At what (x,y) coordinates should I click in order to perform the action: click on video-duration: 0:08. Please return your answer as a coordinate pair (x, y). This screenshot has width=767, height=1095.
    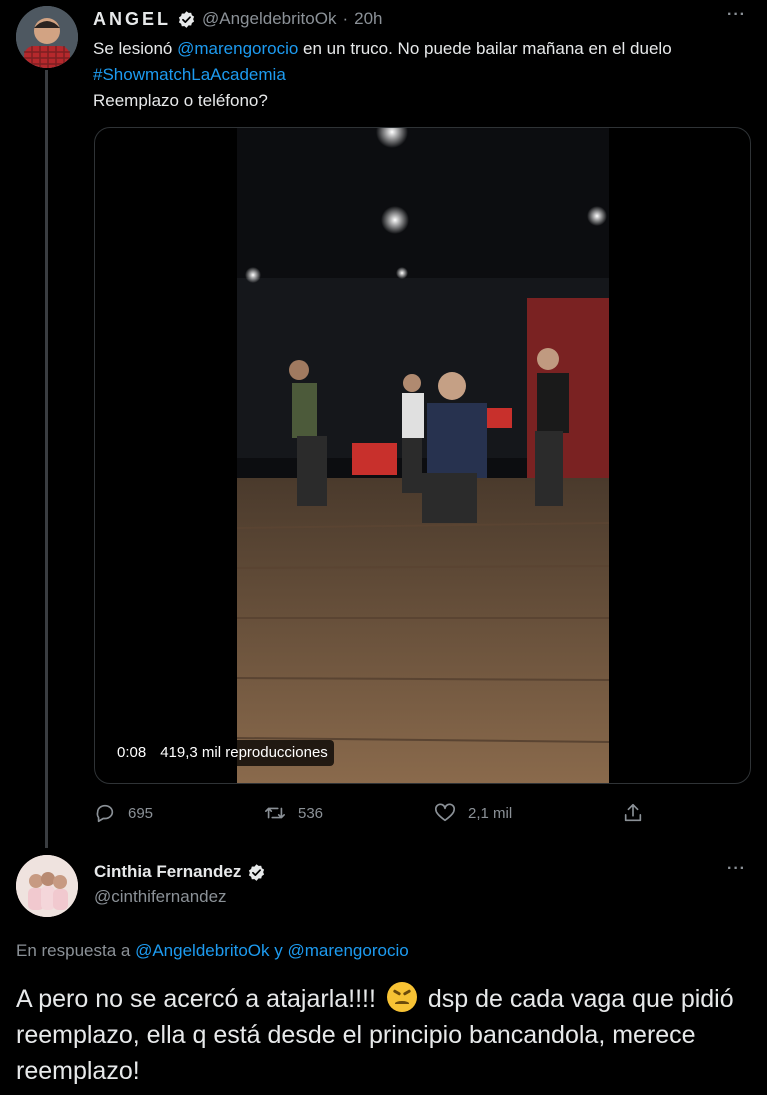
    Looking at the image, I should click on (132, 752).